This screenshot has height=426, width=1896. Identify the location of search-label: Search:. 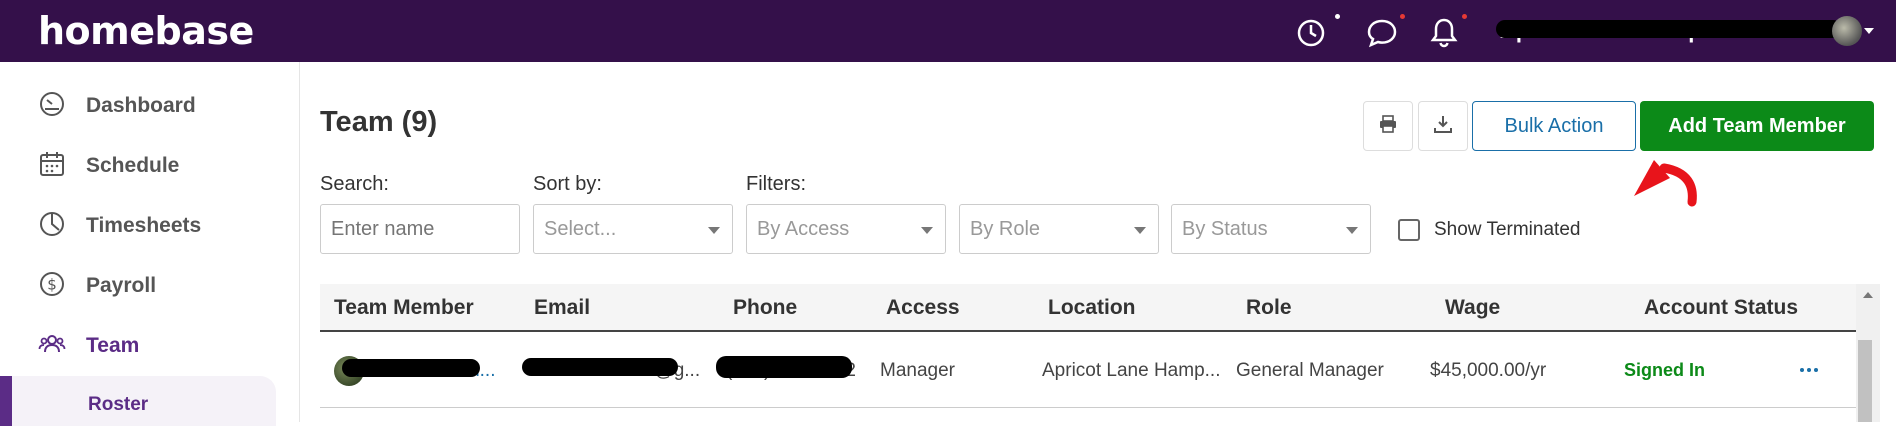
(354, 184).